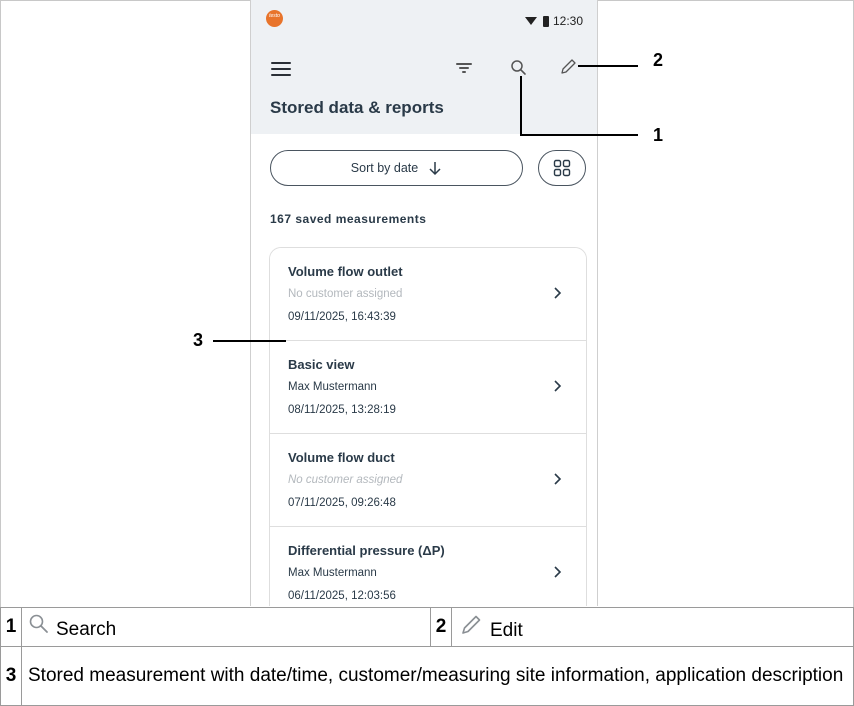  What do you see at coordinates (384, 168) in the screenshot?
I see `sort-label: Sort by date` at bounding box center [384, 168].